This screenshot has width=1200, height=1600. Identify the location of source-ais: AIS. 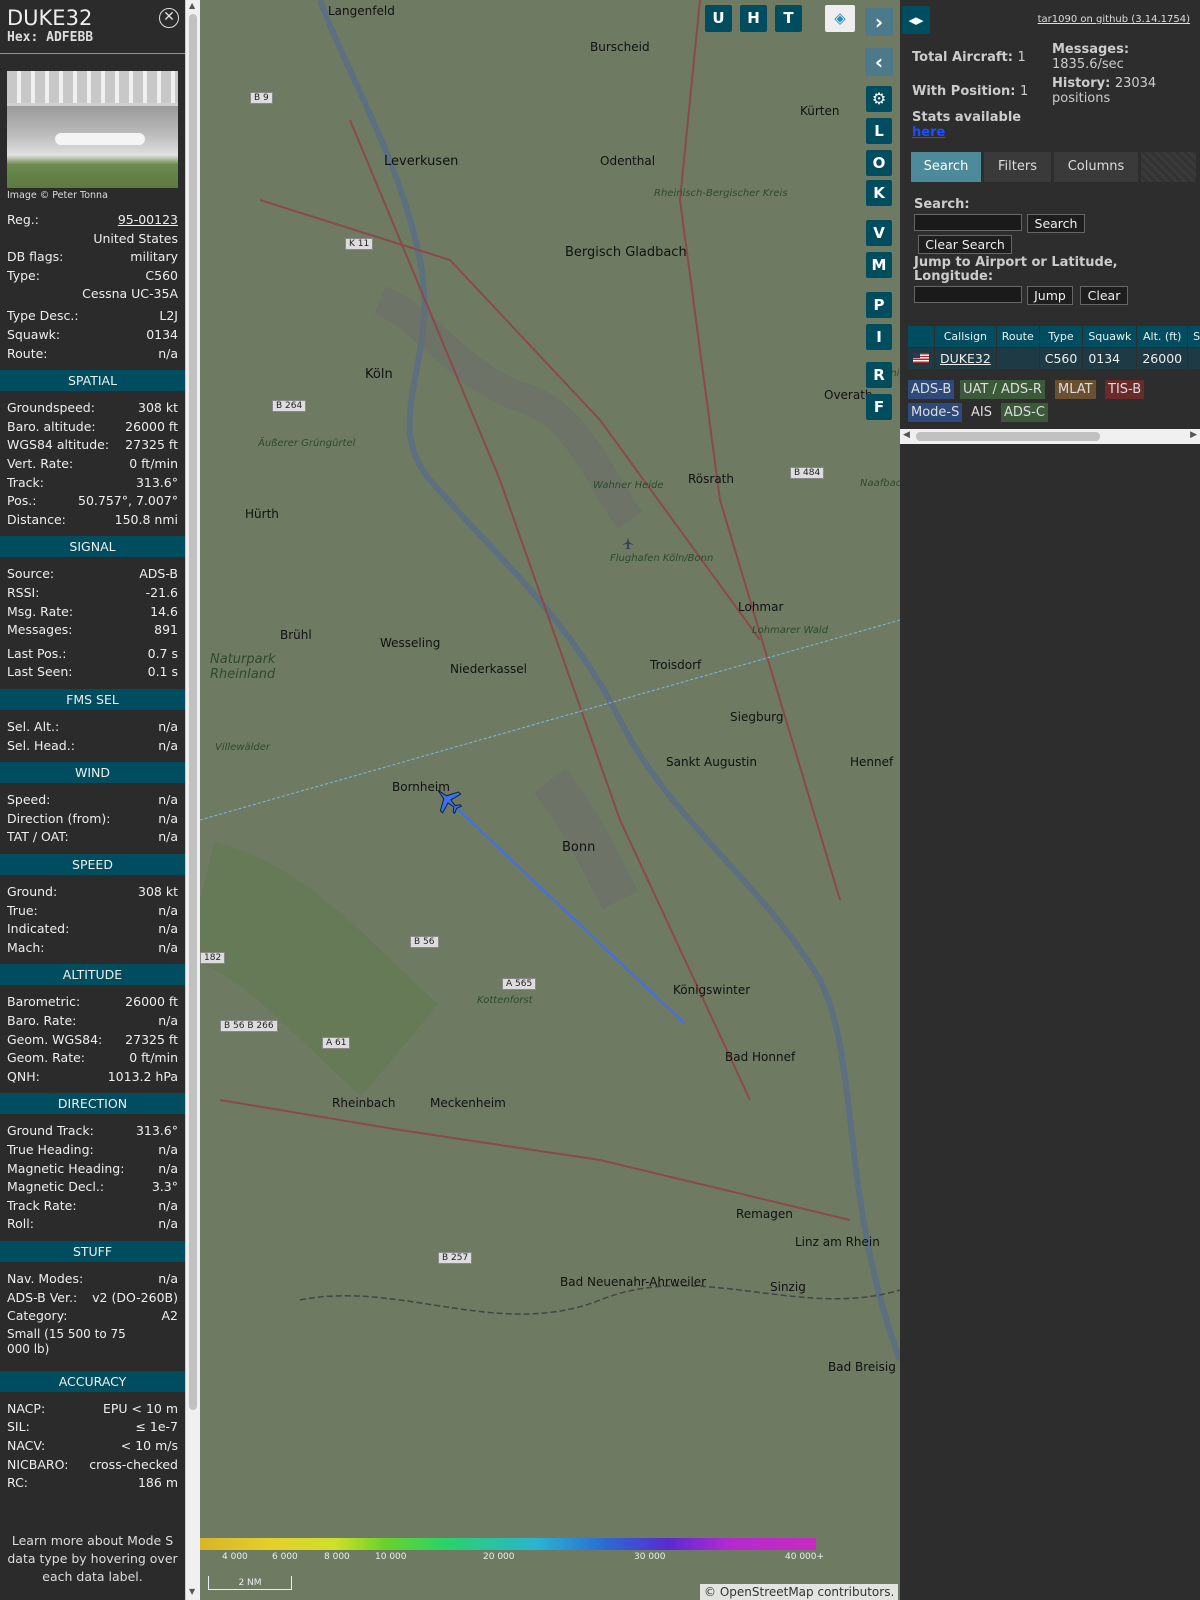
(981, 412).